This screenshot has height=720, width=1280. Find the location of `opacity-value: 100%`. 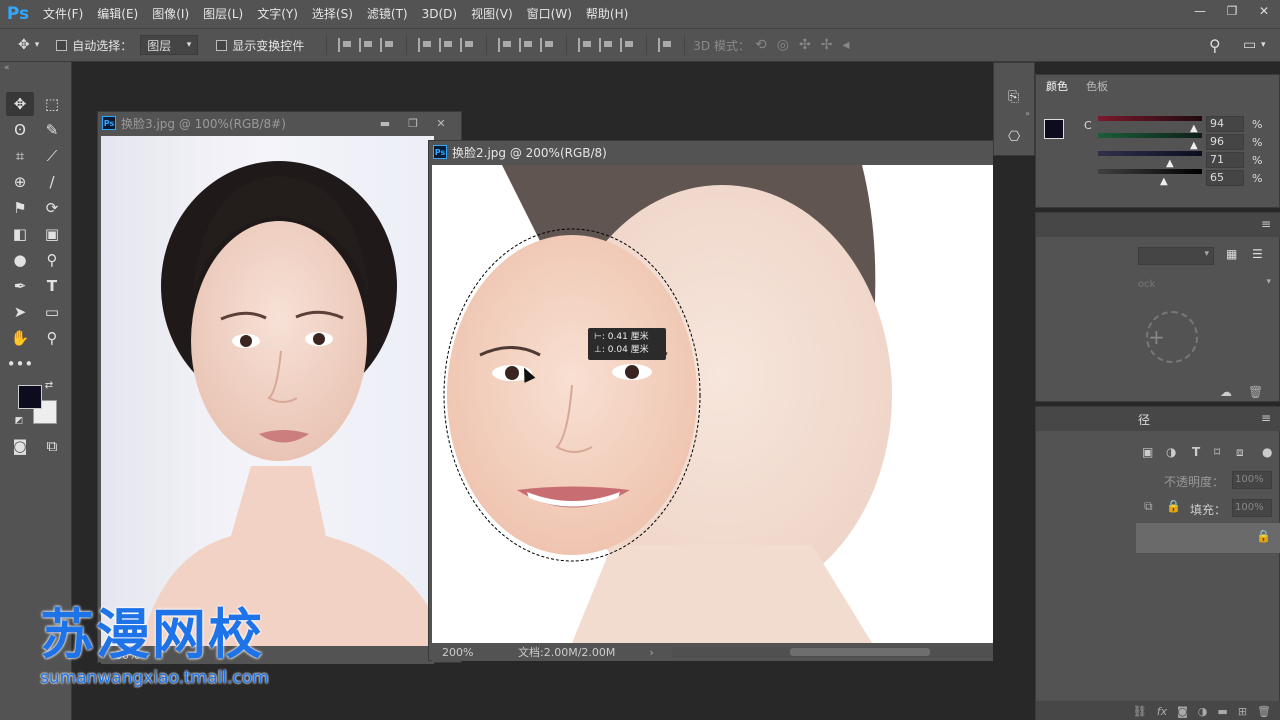

opacity-value: 100% is located at coordinates (1252, 480).